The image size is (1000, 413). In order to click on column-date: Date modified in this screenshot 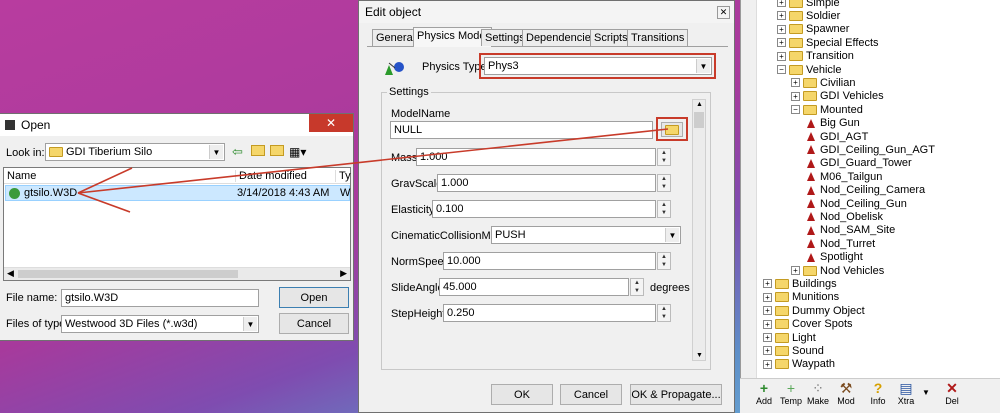, I will do `click(271, 176)`.